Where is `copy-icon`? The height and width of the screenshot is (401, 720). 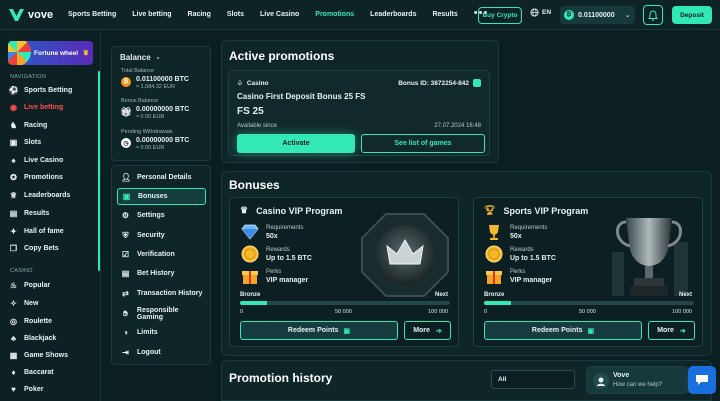
copy-icon is located at coordinates (477, 83).